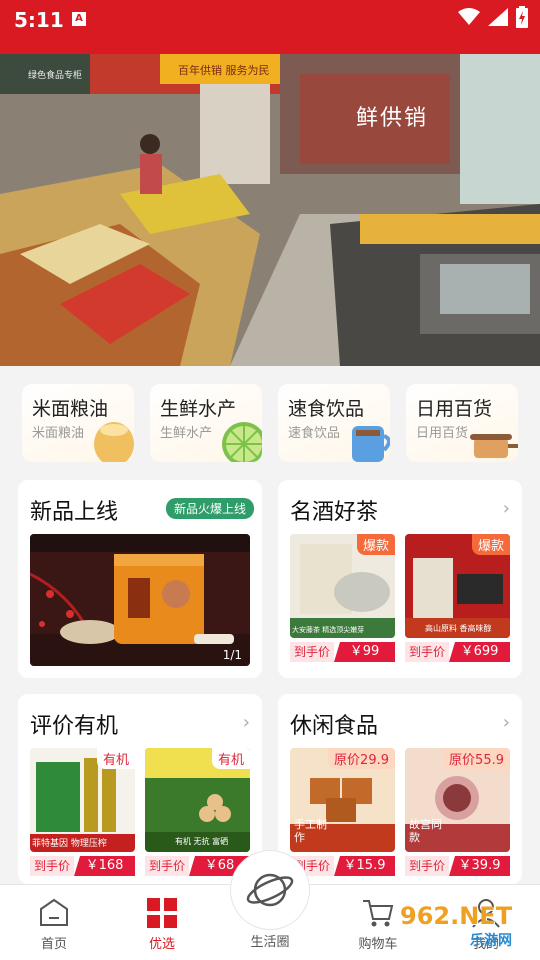 The width and height of the screenshot is (540, 960). Describe the element at coordinates (479, 866) in the screenshot. I see `price-value: ￥39.9` at that location.